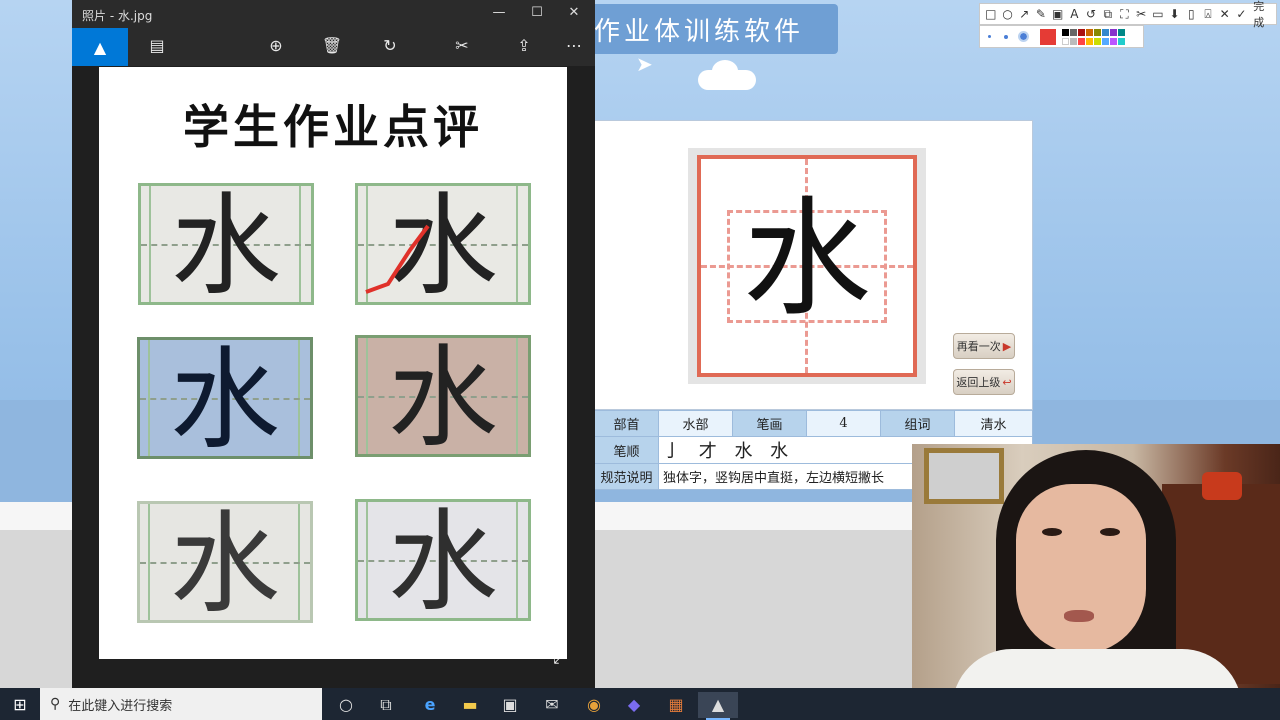 The height and width of the screenshot is (720, 1280). Describe the element at coordinates (55, 704) in the screenshot. I see `search-icon: ⚲` at that location.